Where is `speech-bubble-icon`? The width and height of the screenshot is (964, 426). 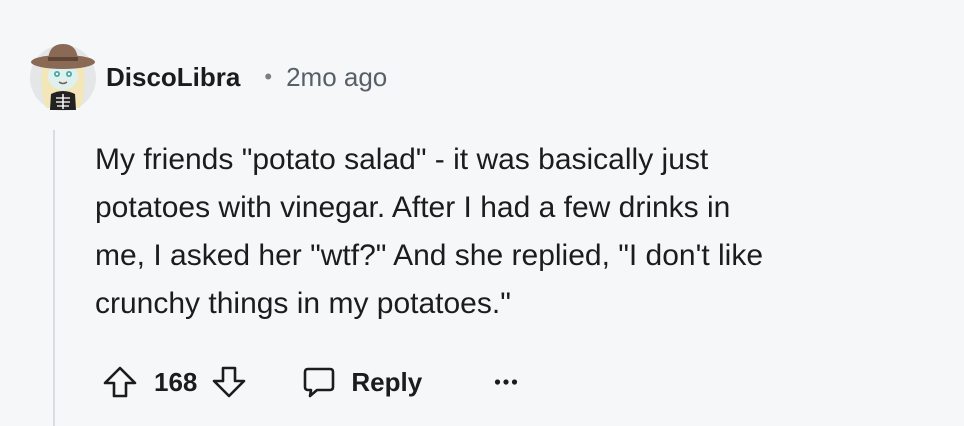
speech-bubble-icon is located at coordinates (319, 382).